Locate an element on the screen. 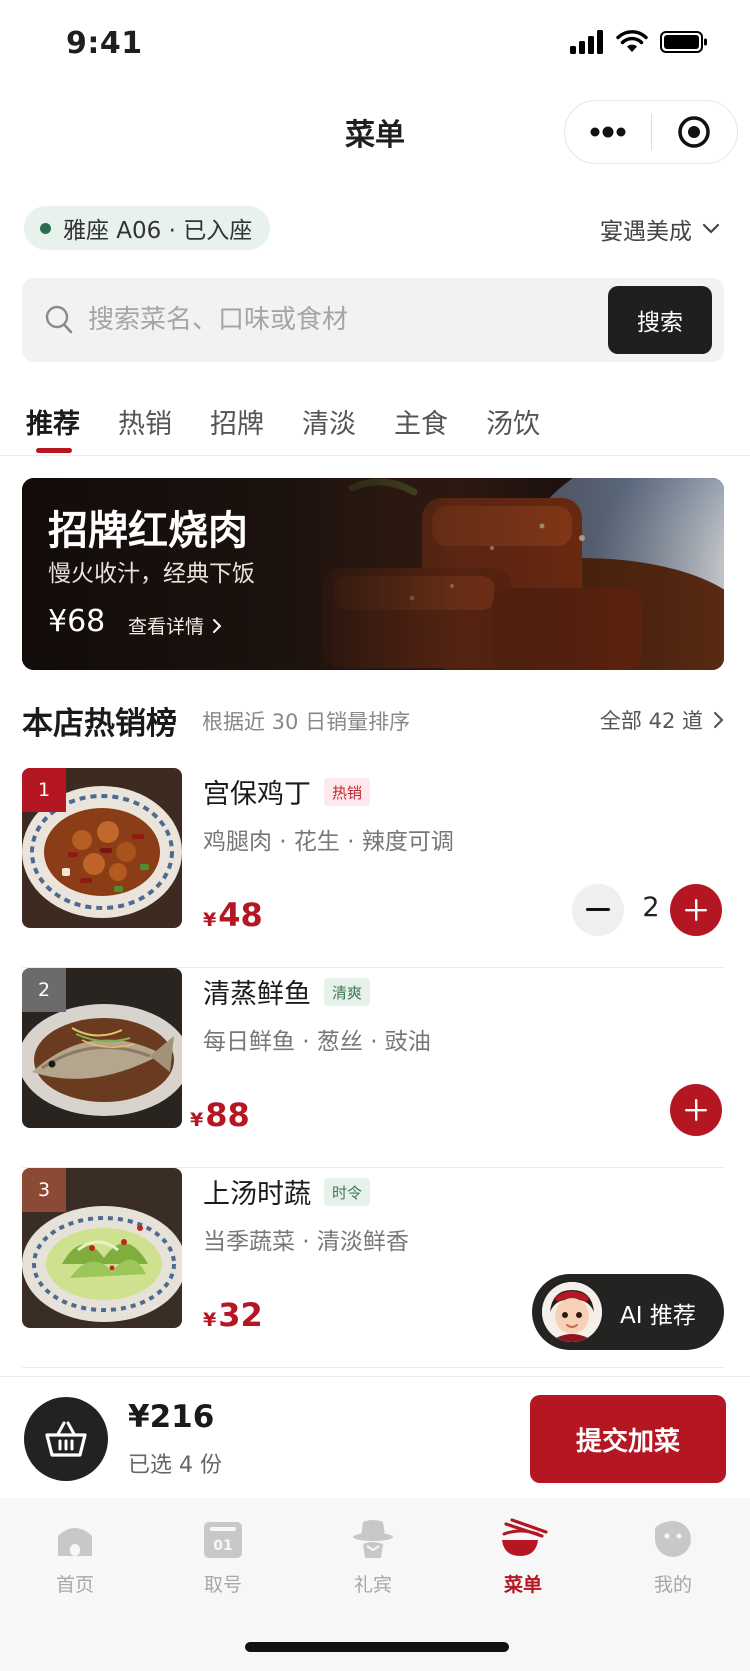 This screenshot has width=750, height=1671. status-time: 9:41 is located at coordinates (104, 43).